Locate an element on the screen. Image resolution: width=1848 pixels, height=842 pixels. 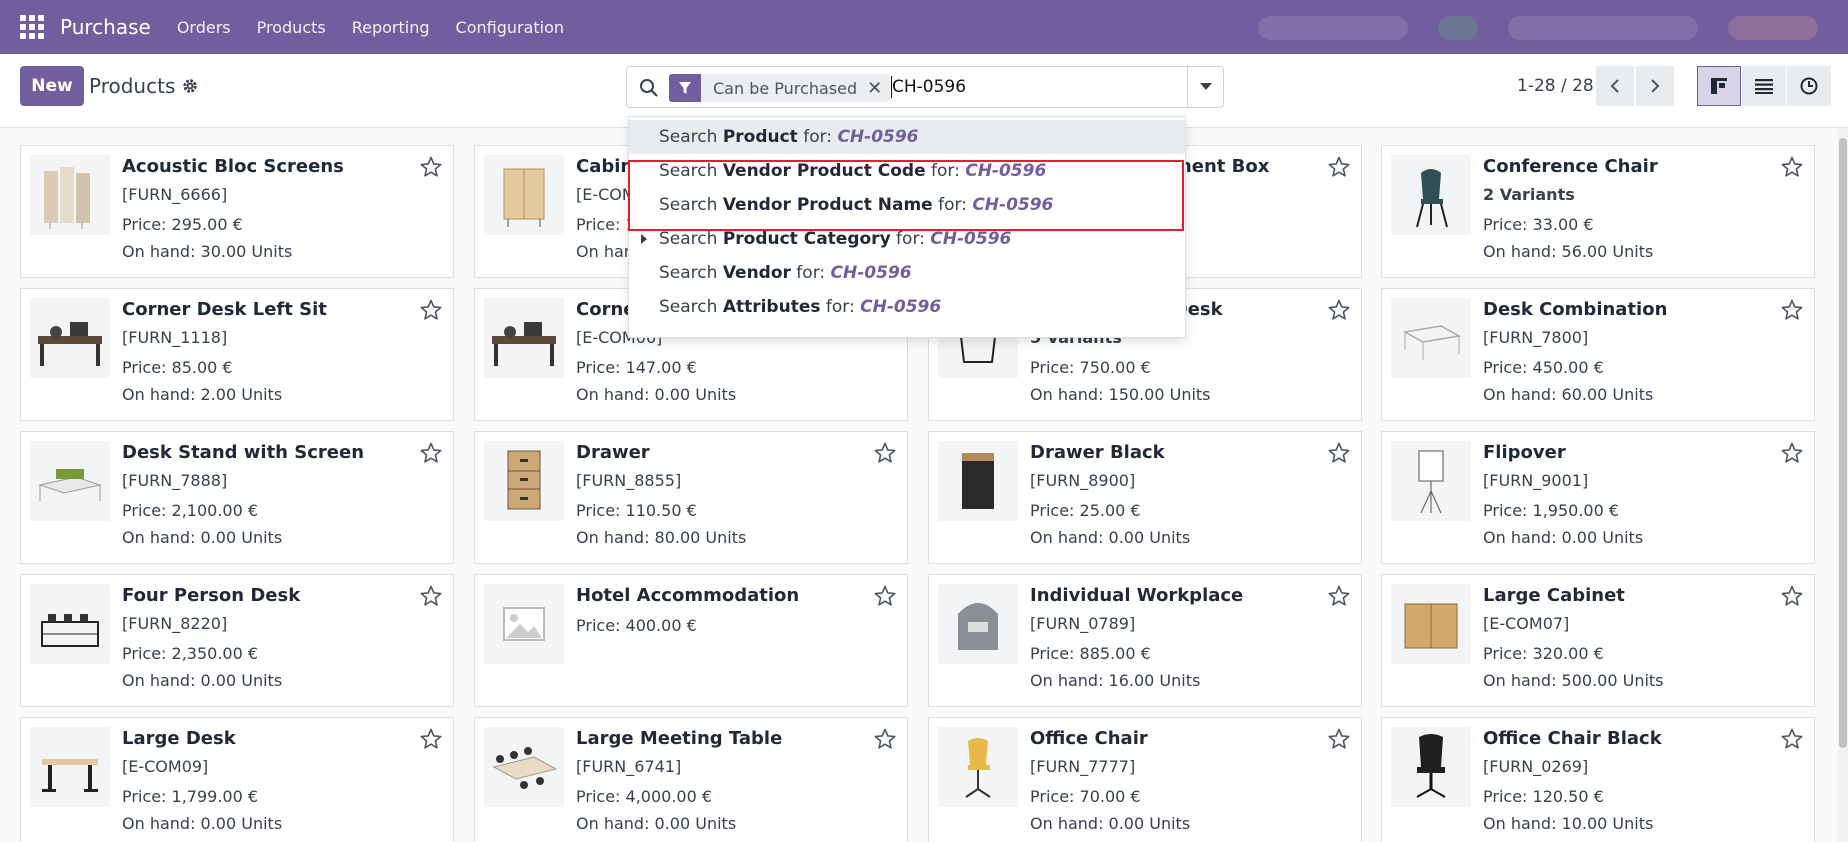
product-price: Price: 885.00 € is located at coordinates (1090, 653).